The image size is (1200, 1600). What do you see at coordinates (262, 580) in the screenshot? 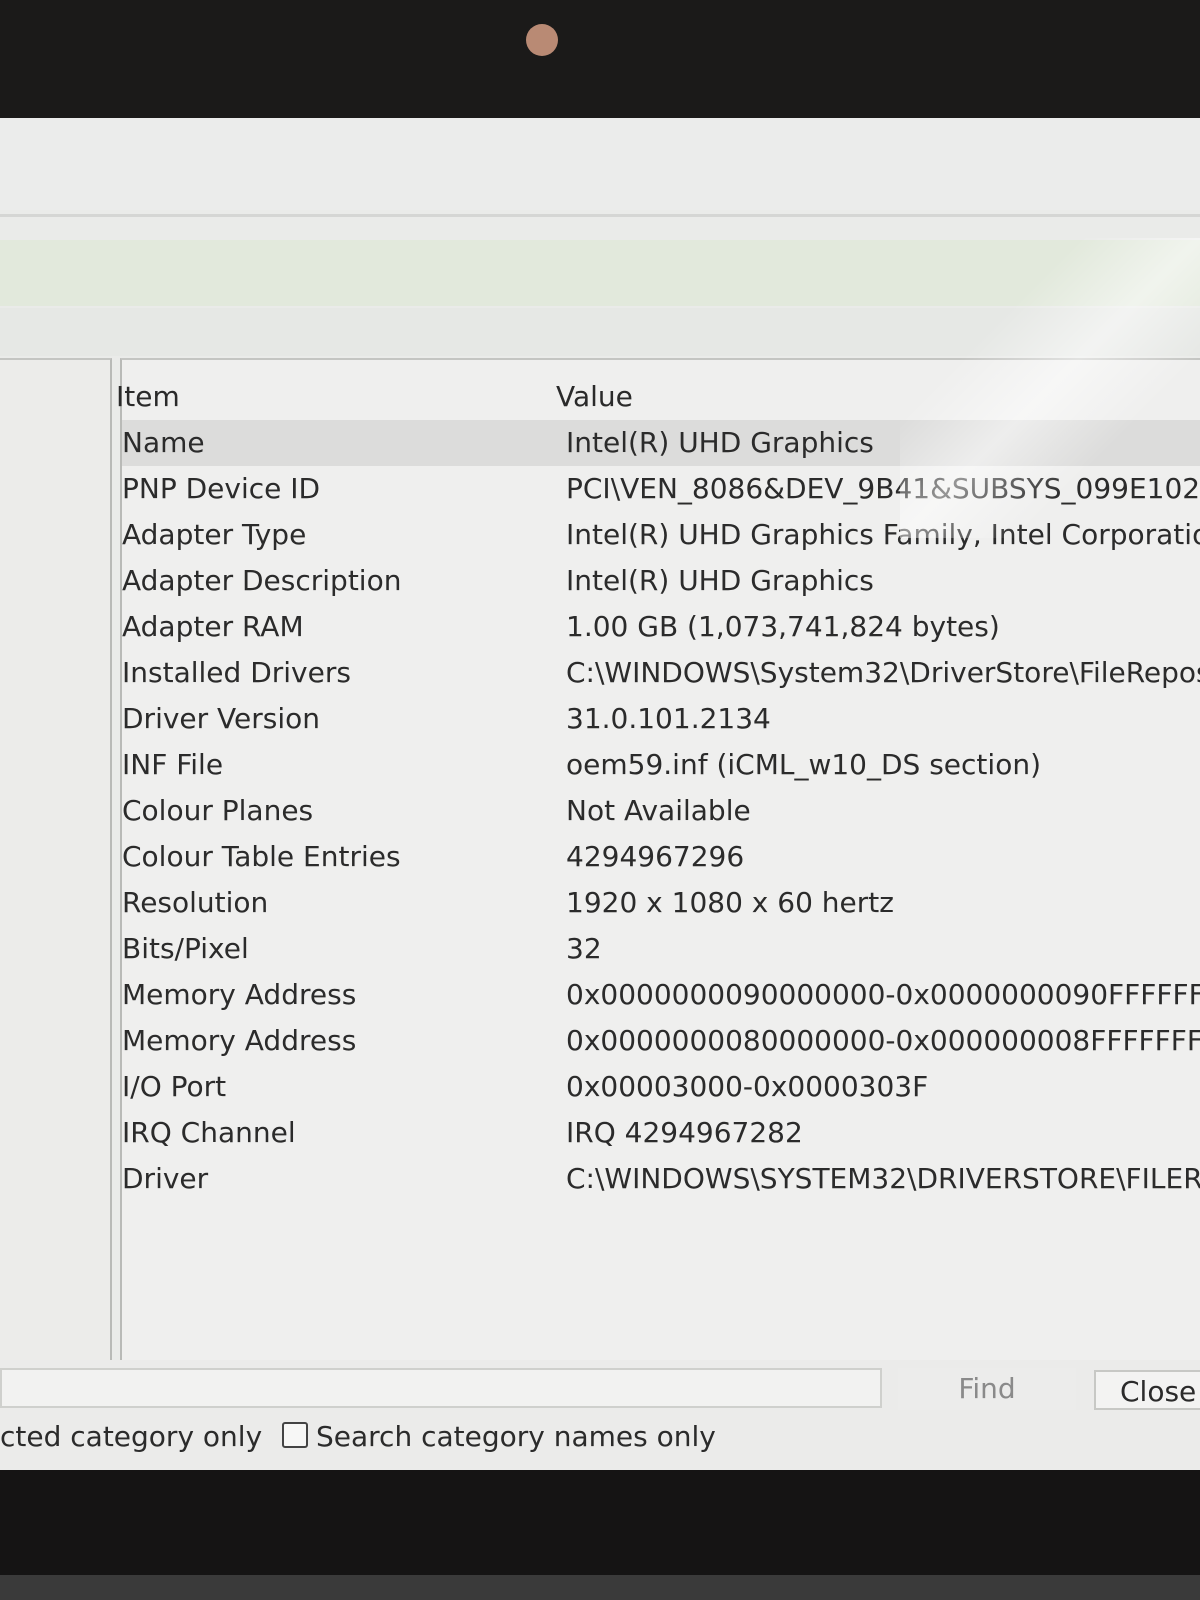
I see `row-item-label: Adapter Description` at bounding box center [262, 580].